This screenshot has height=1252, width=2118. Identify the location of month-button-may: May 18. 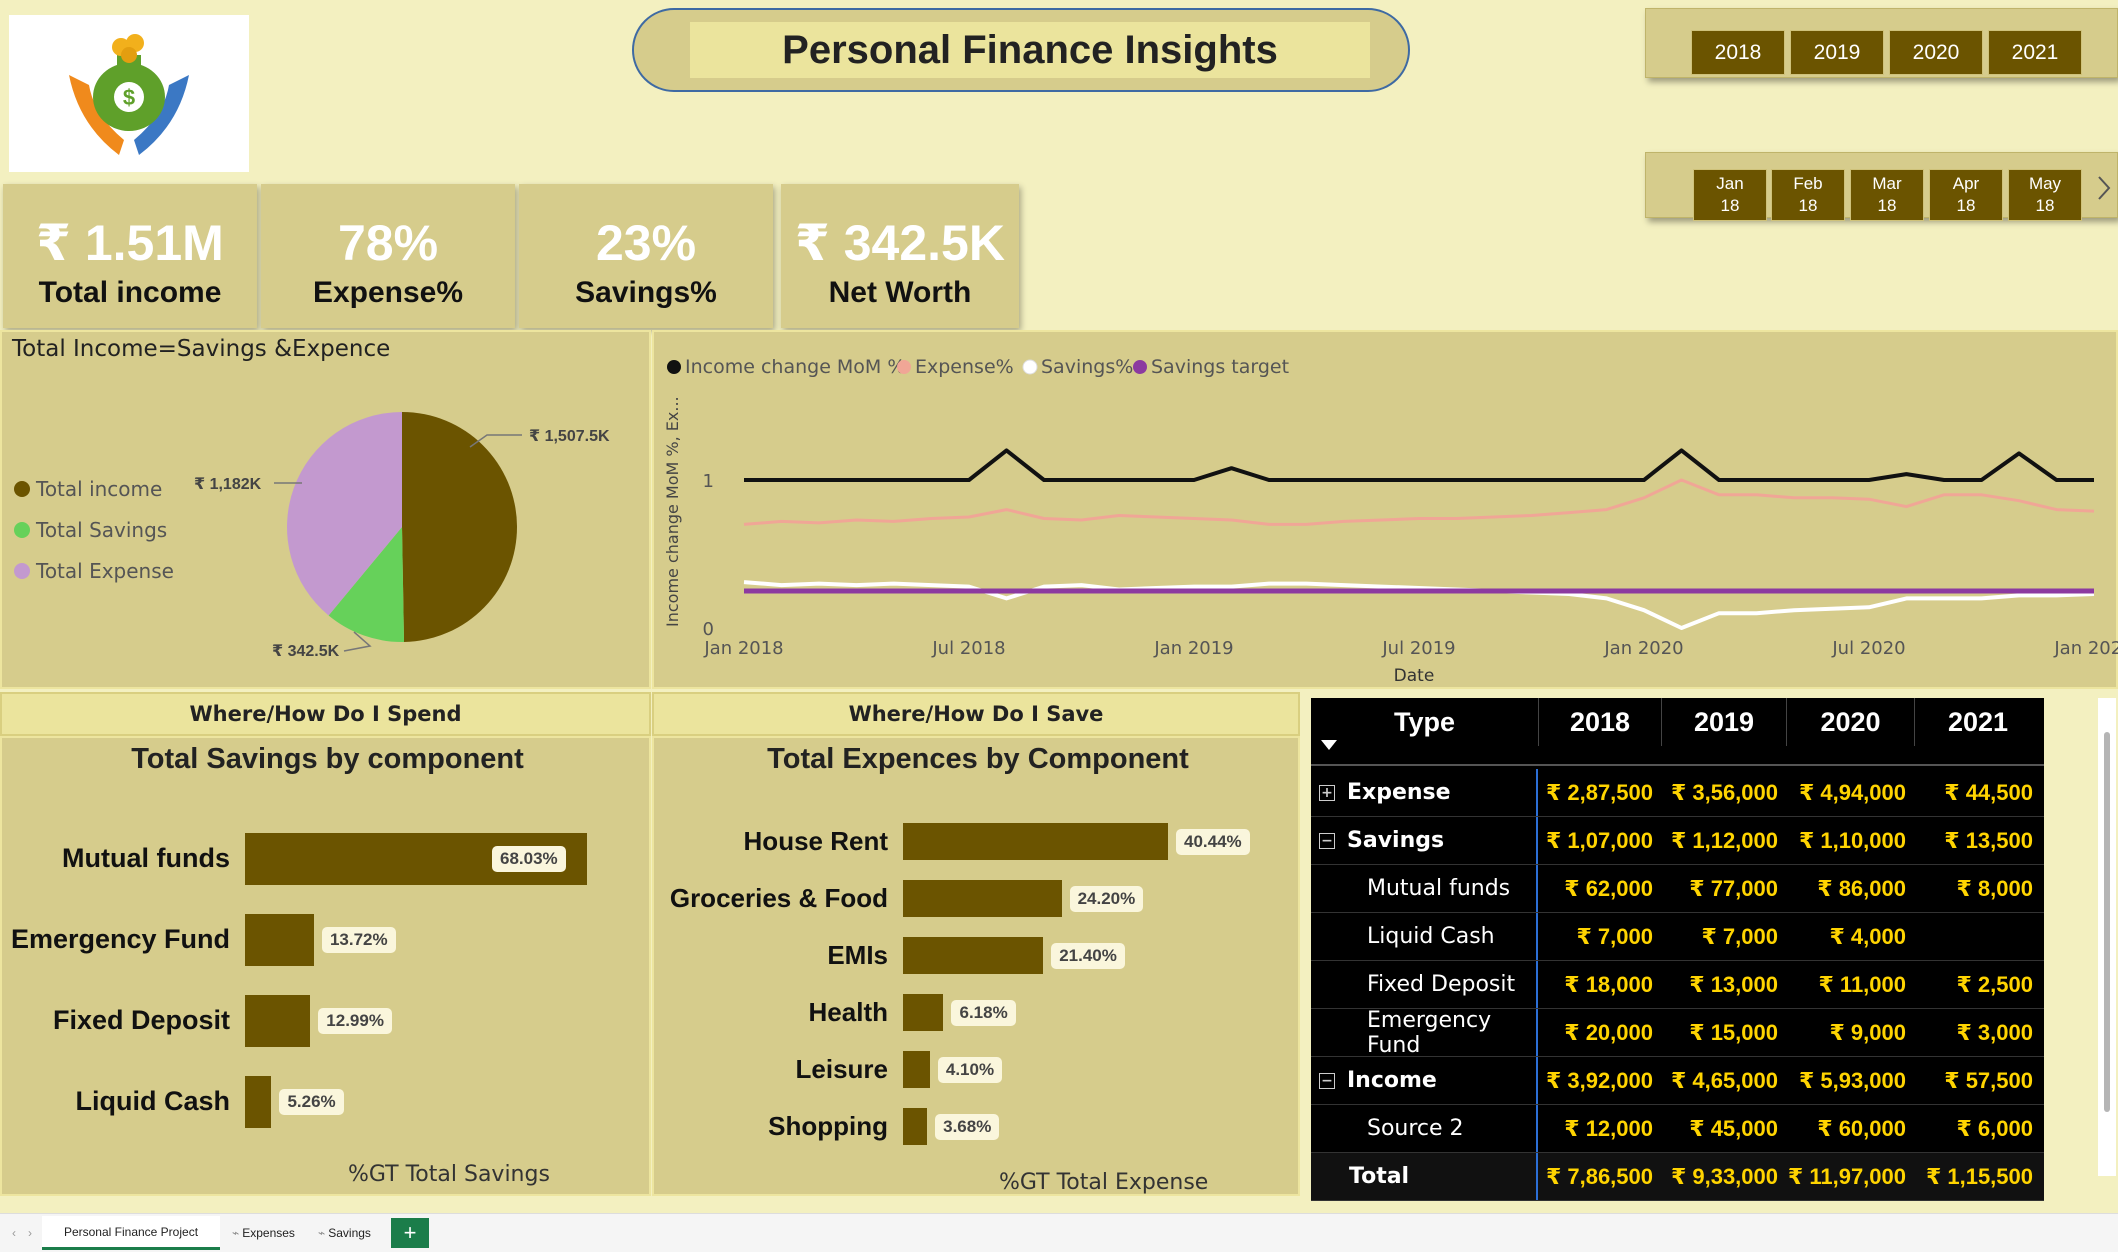
(2045, 195).